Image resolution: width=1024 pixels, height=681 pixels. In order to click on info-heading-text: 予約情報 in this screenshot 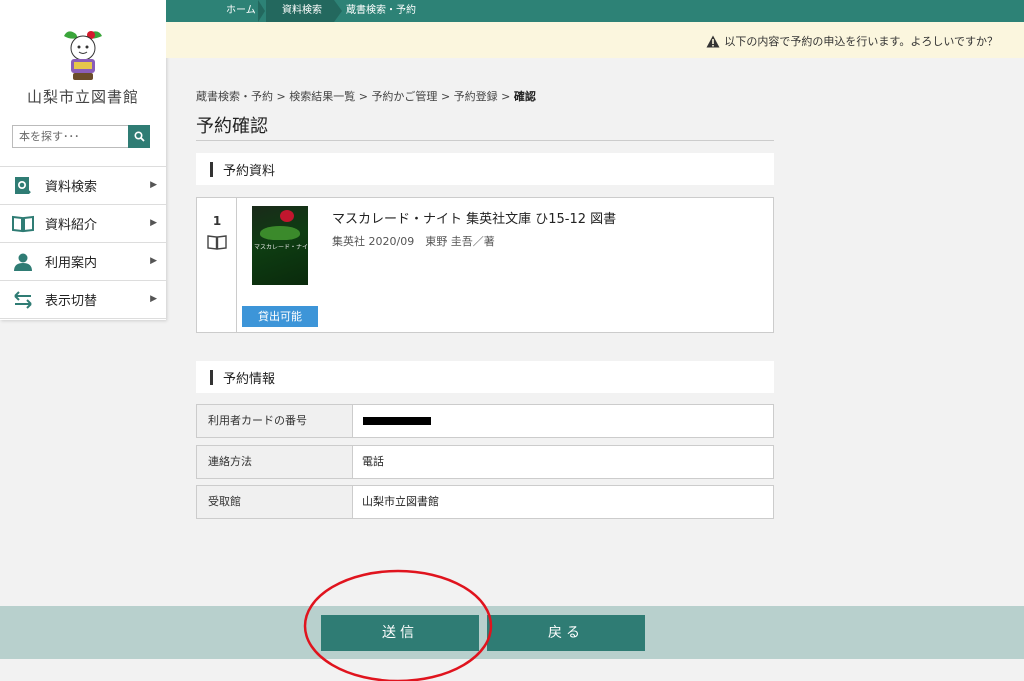, I will do `click(249, 379)`.